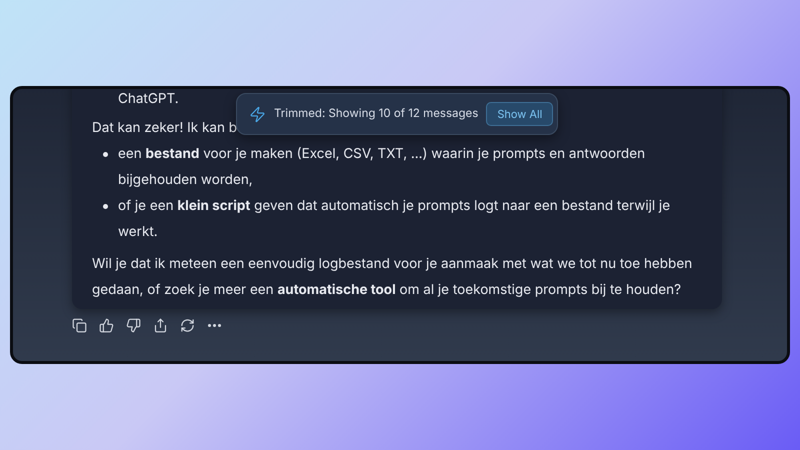  I want to click on upload-icon, so click(160, 325).